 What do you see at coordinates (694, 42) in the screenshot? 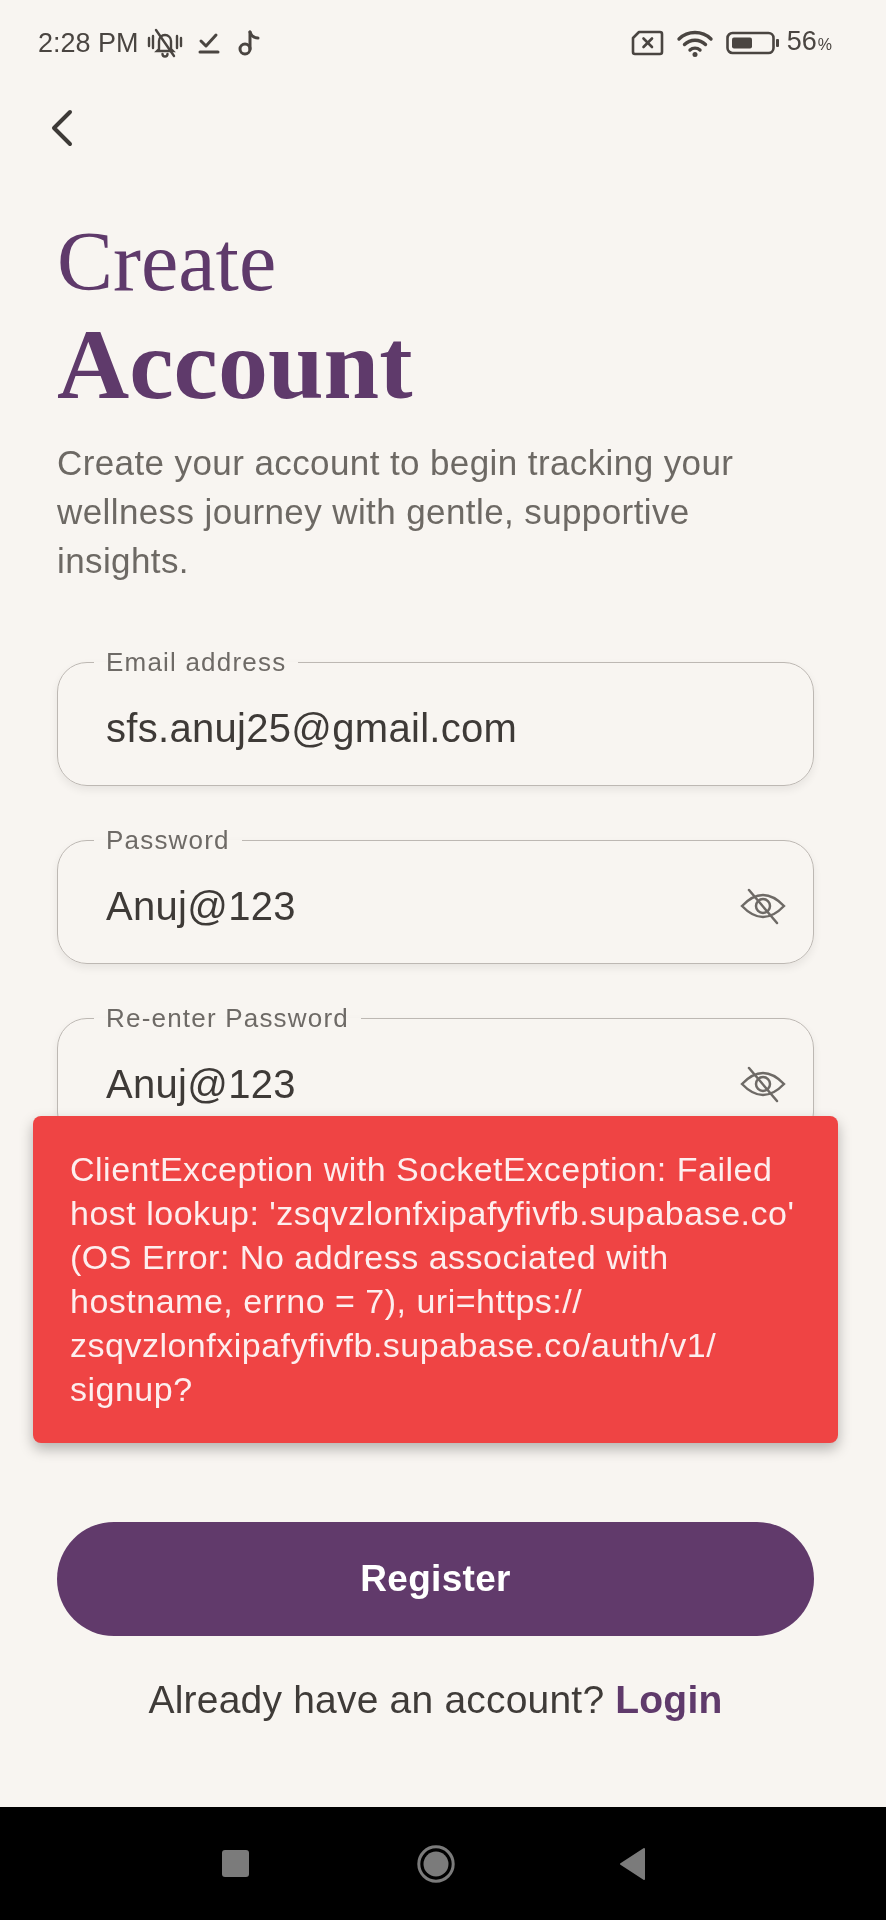
I see `wifi-icon` at bounding box center [694, 42].